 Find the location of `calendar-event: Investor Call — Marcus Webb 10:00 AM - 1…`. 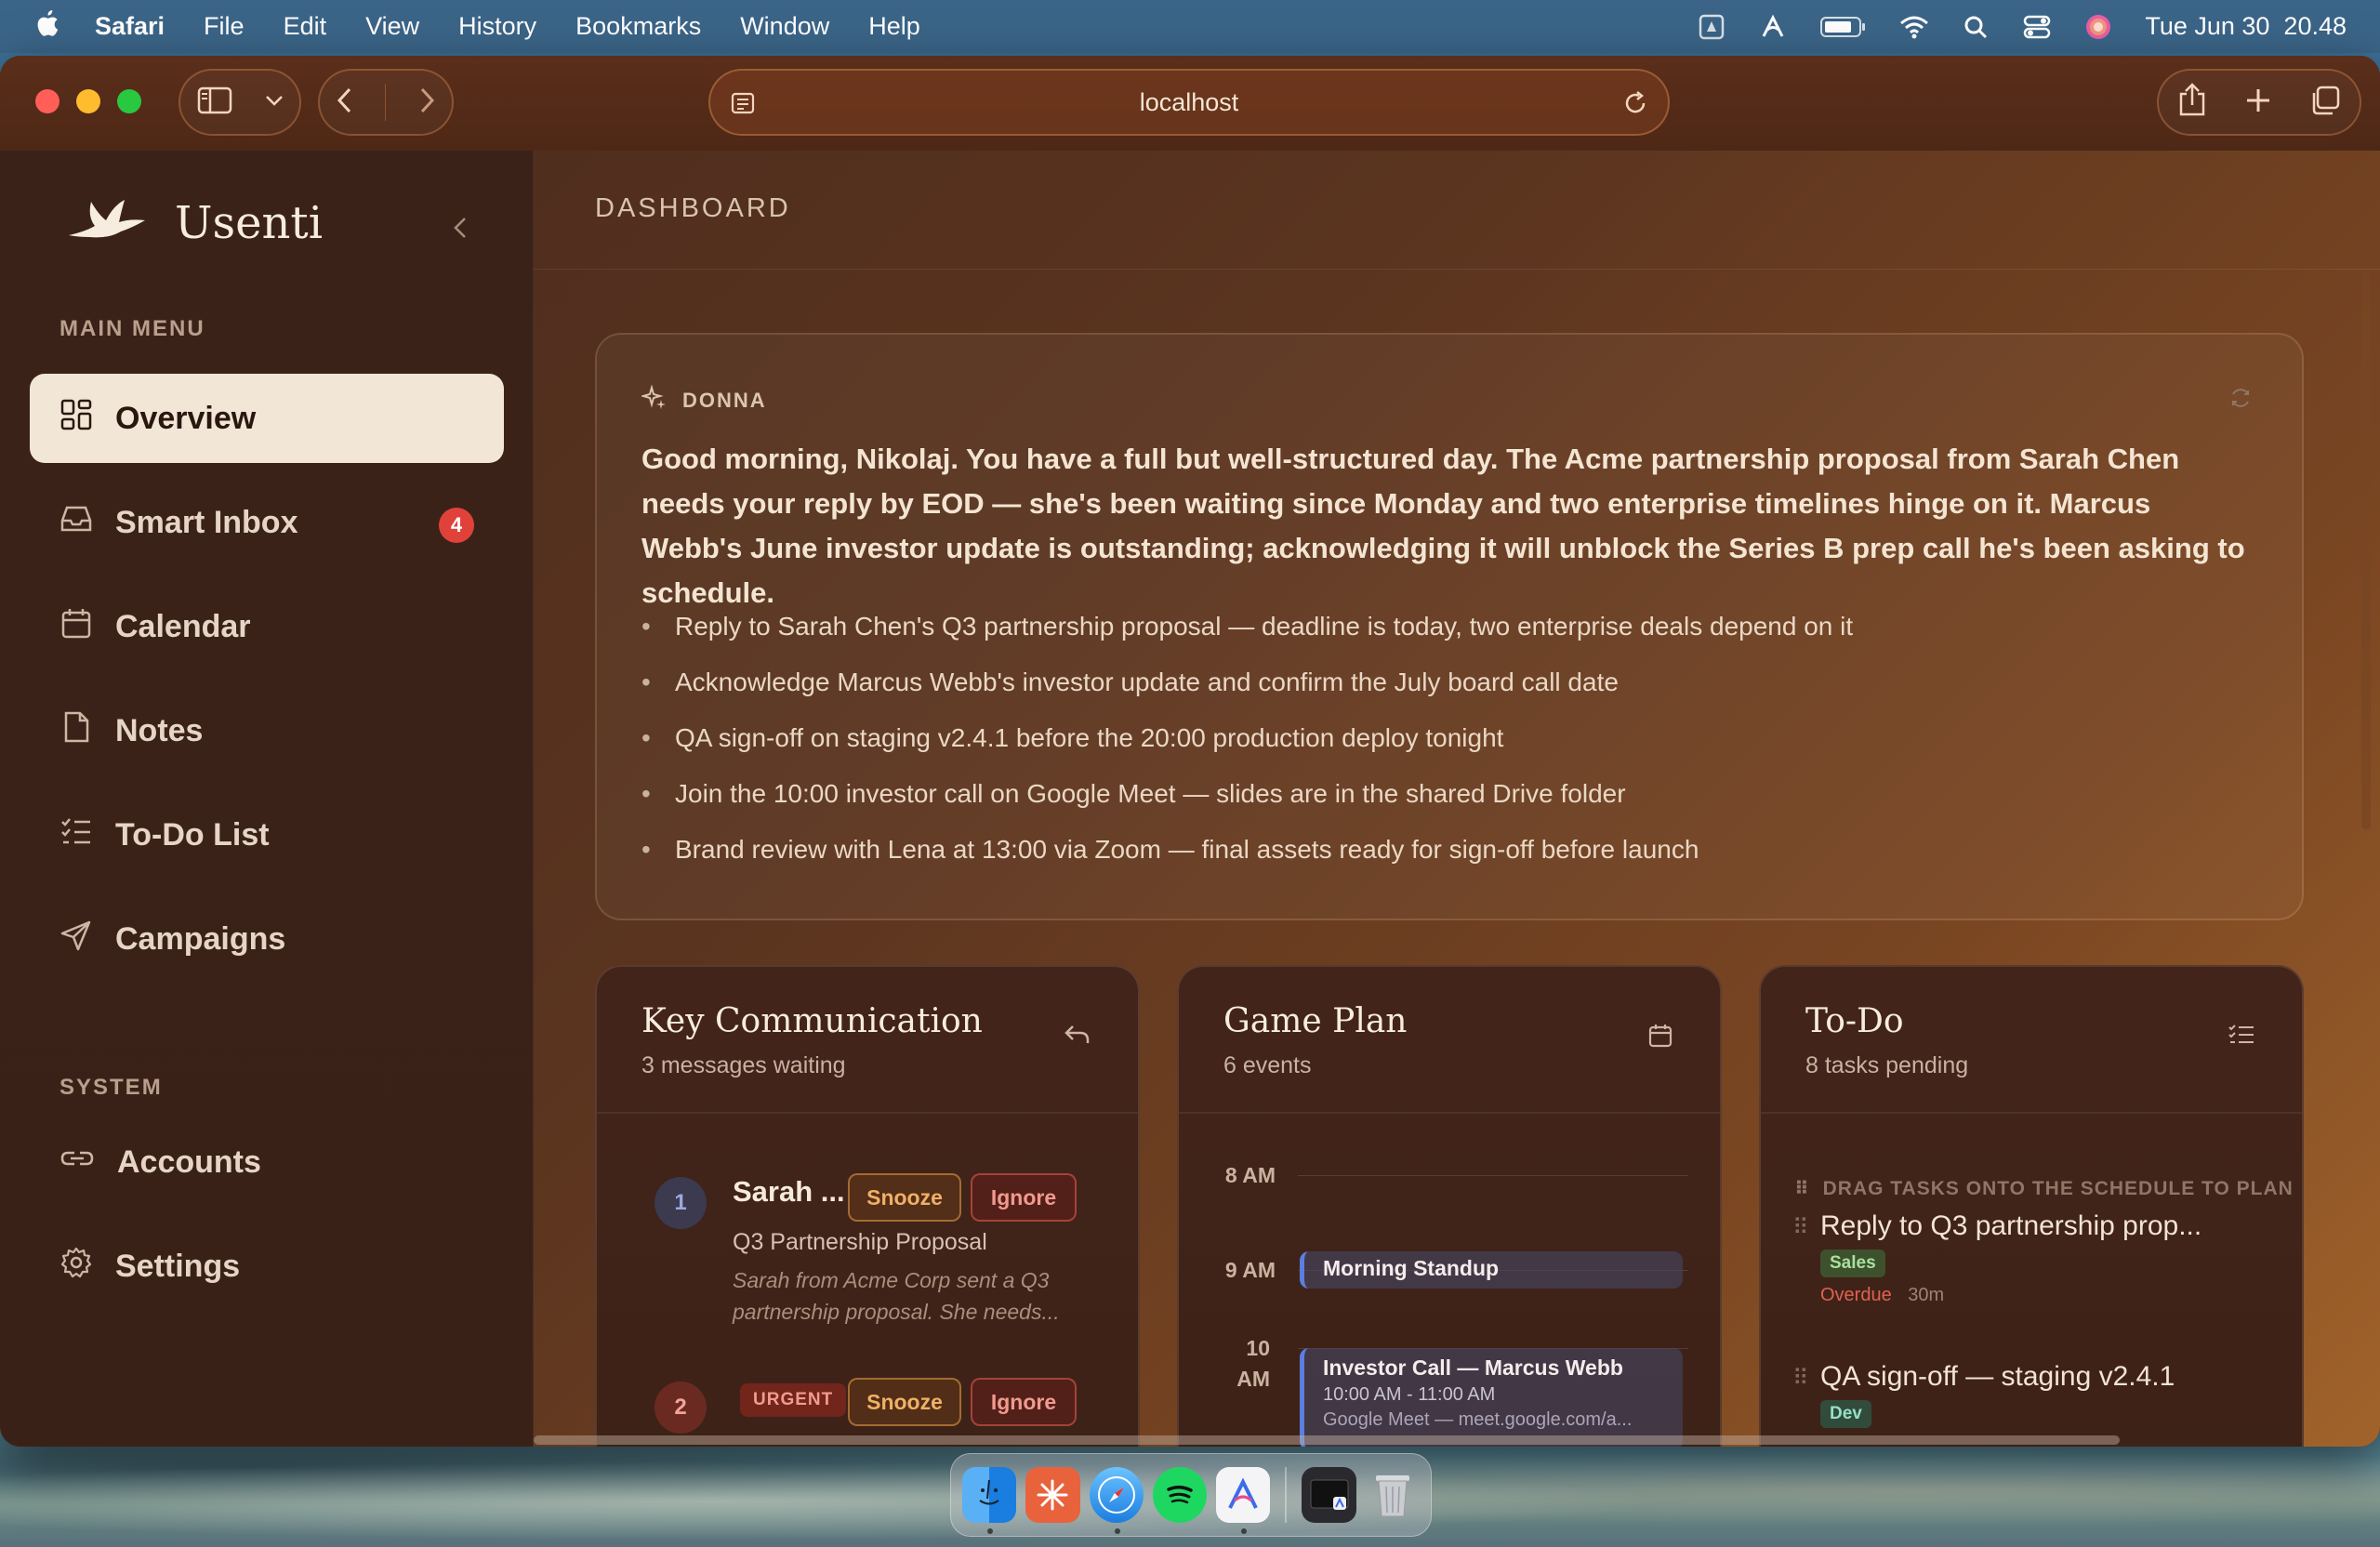

calendar-event: Investor Call — Marcus Webb 10:00 AM - 1… is located at coordinates (1491, 1397).